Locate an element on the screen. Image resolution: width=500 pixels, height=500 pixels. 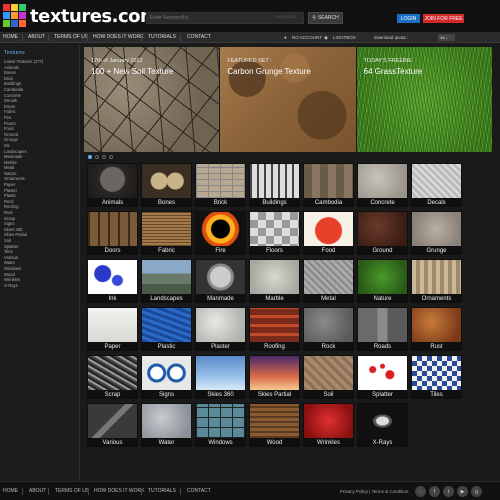
featured-grass-slide: TODAY'S FREEBIE 64 GrassTexture is located at coordinates (424, 99).